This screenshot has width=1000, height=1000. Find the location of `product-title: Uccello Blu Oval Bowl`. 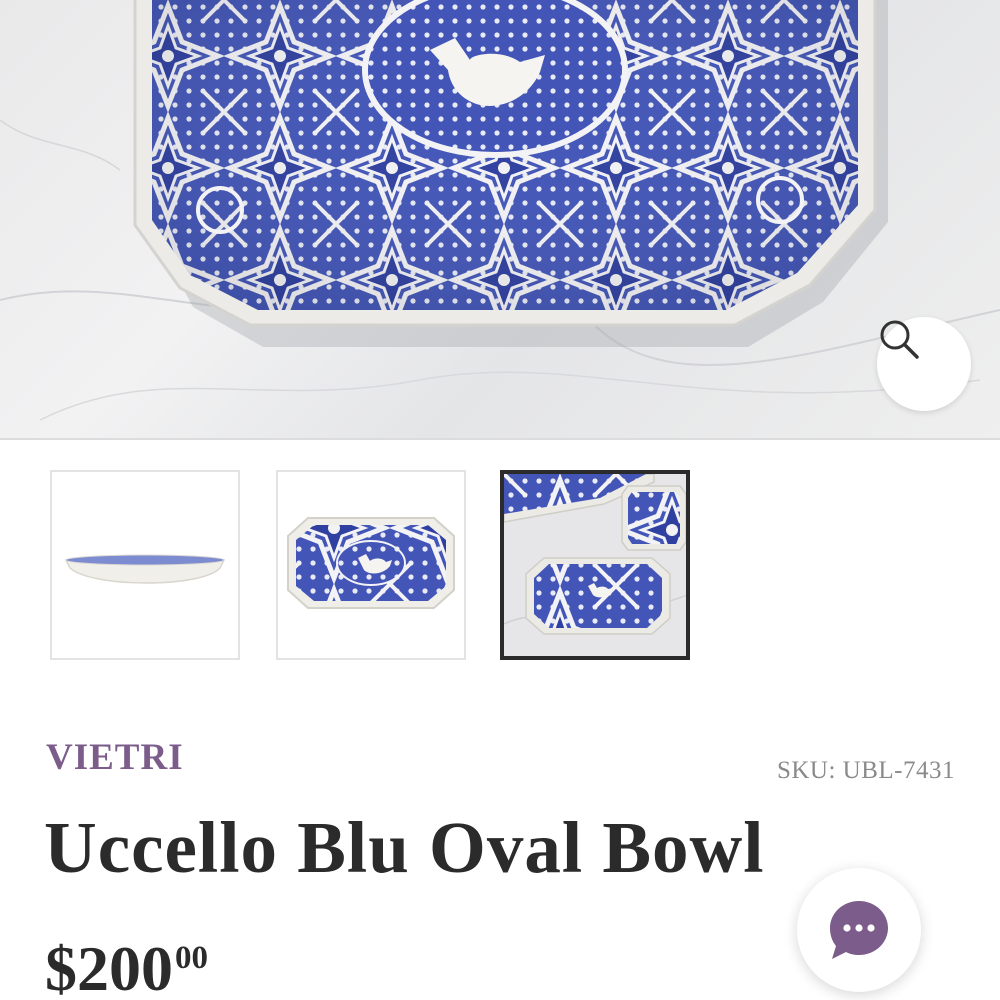

product-title: Uccello Blu Oval Bowl is located at coordinates (404, 847).